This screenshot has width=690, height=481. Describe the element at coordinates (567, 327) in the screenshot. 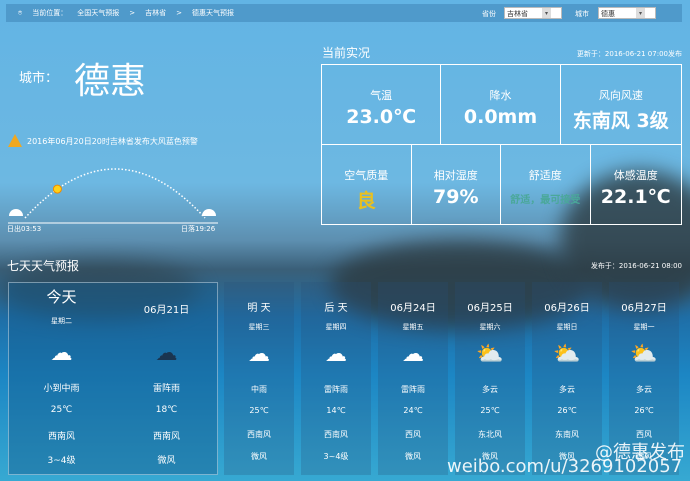

I see `weekday: 星期日` at that location.